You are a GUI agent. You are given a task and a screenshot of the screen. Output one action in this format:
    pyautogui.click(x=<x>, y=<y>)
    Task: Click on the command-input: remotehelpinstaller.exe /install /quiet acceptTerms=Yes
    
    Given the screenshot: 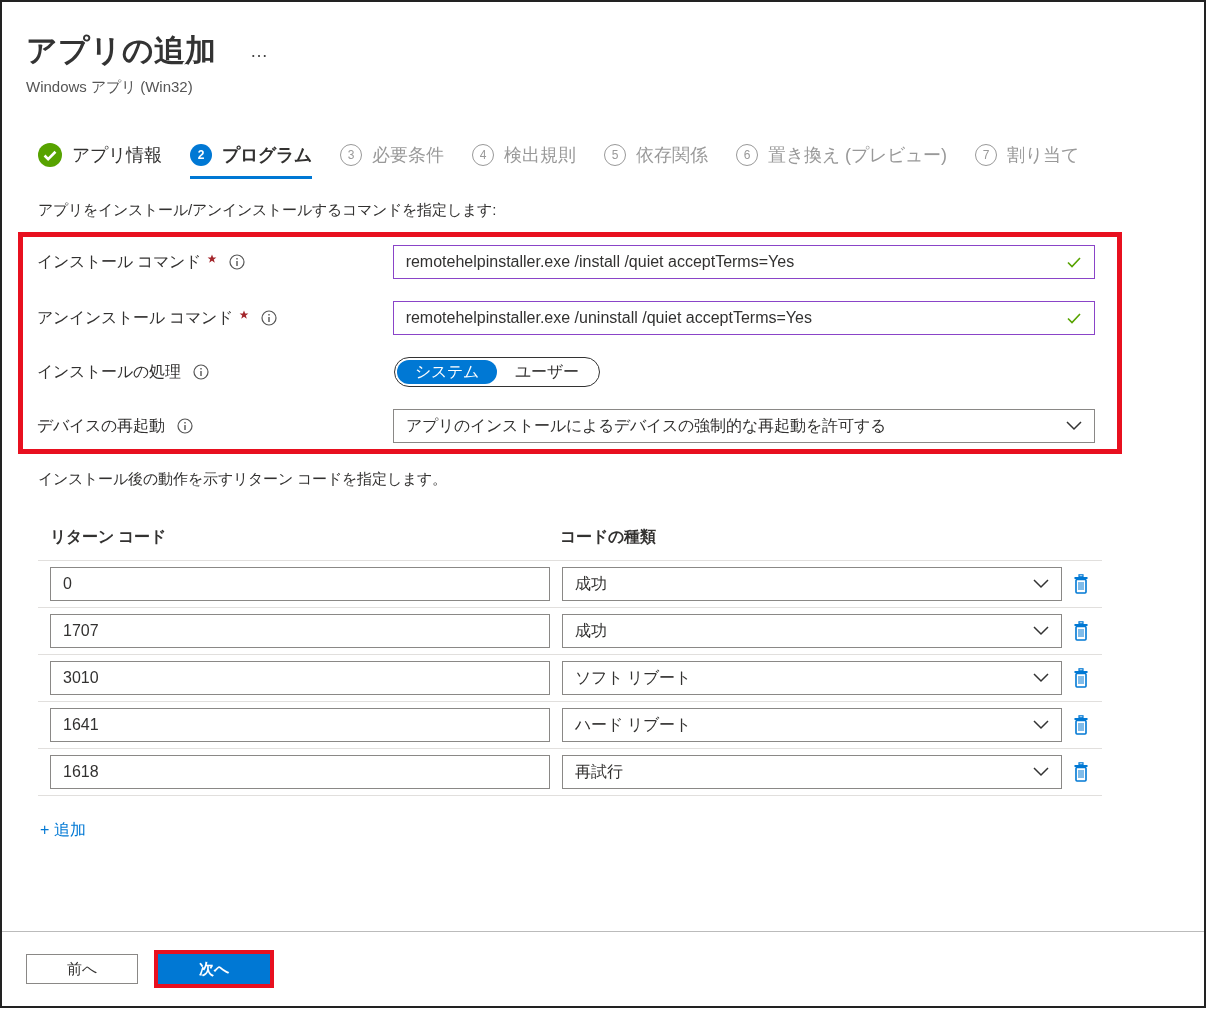 What is the action you would take?
    pyautogui.click(x=743, y=262)
    